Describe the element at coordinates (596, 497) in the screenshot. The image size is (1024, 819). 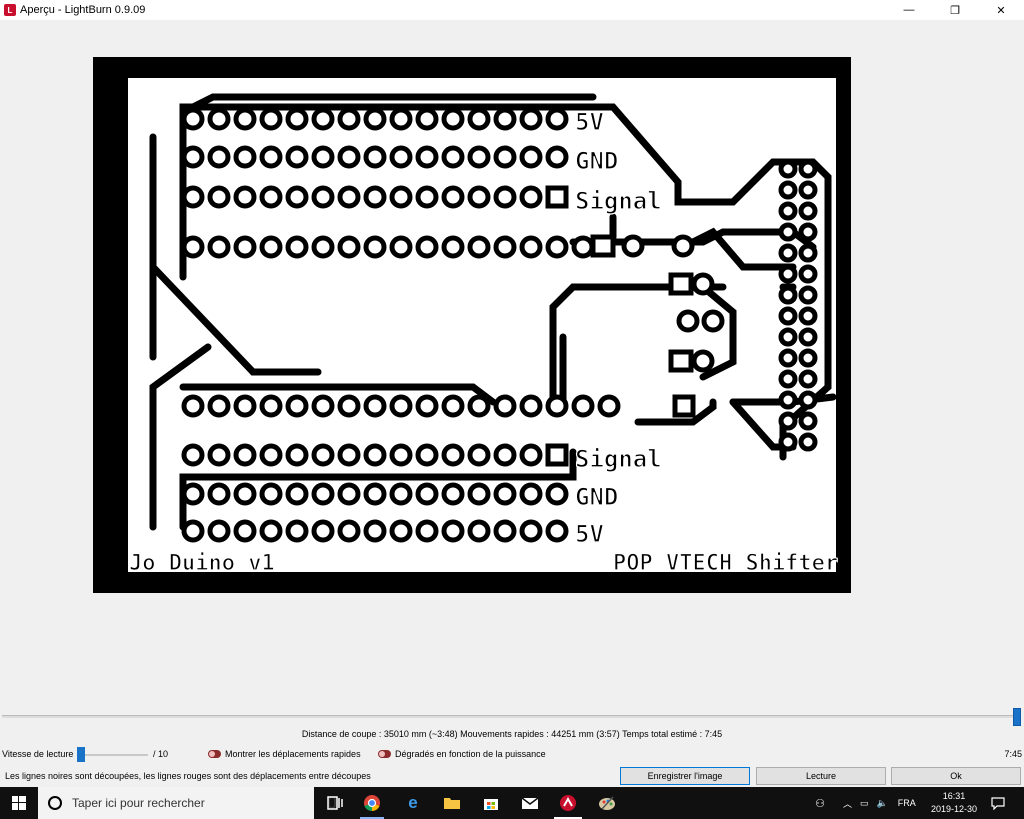
I see `label-bottom-gnd: GND` at that location.